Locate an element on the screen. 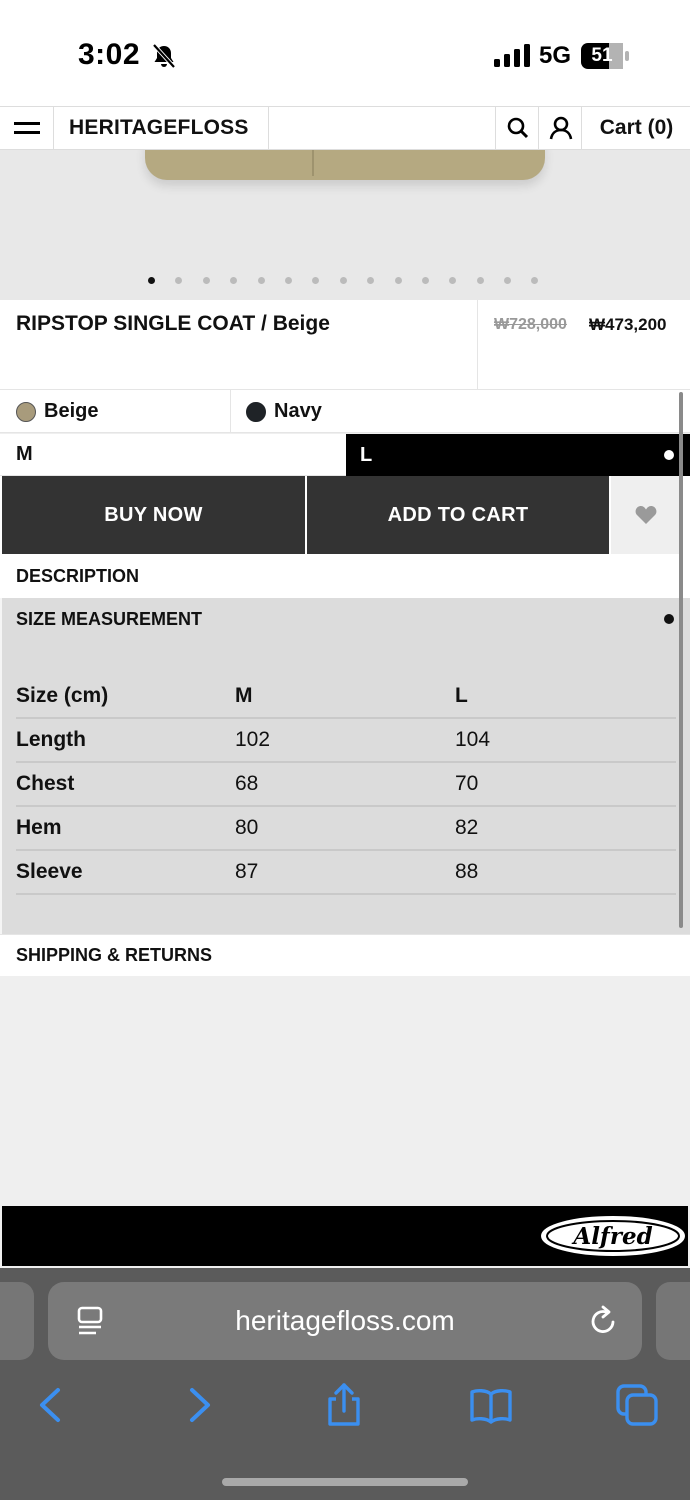 The width and height of the screenshot is (690, 1500). search-icon is located at coordinates (517, 128).